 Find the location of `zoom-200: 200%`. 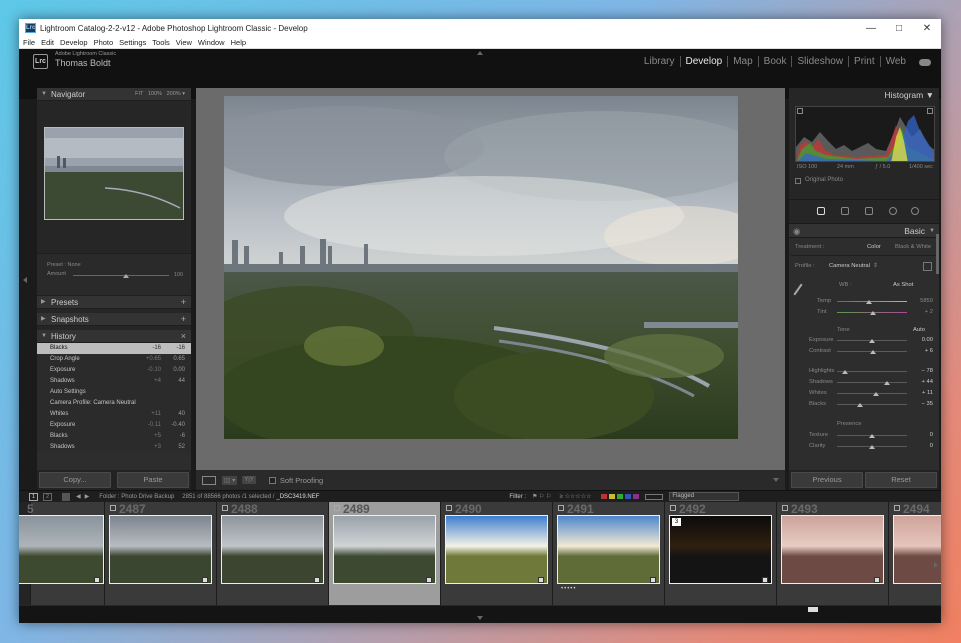

zoom-200: 200% is located at coordinates (174, 94).